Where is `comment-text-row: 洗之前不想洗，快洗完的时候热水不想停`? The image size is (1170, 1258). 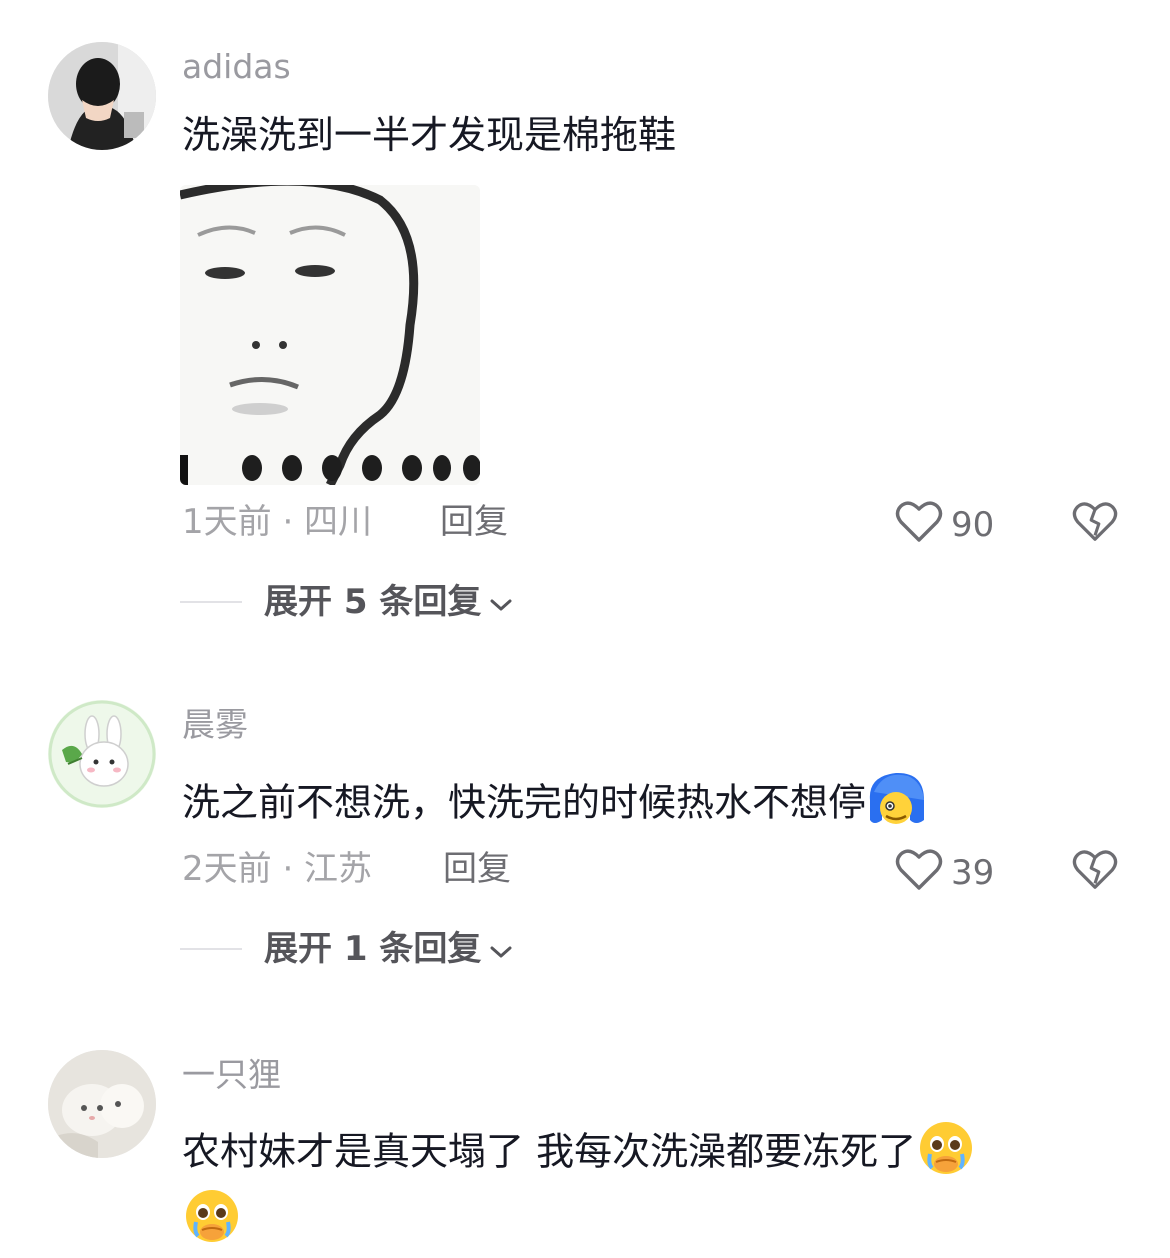 comment-text-row: 洗之前不想洗，快洗完的时候热水不想停 is located at coordinates (555, 805).